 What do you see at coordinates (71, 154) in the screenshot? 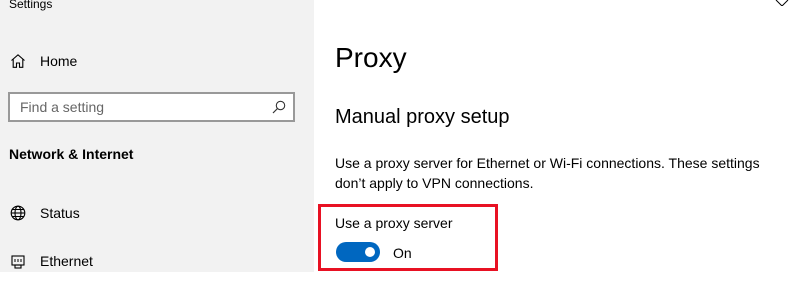
I see `sidebar-section-heading: Network & Internet` at bounding box center [71, 154].